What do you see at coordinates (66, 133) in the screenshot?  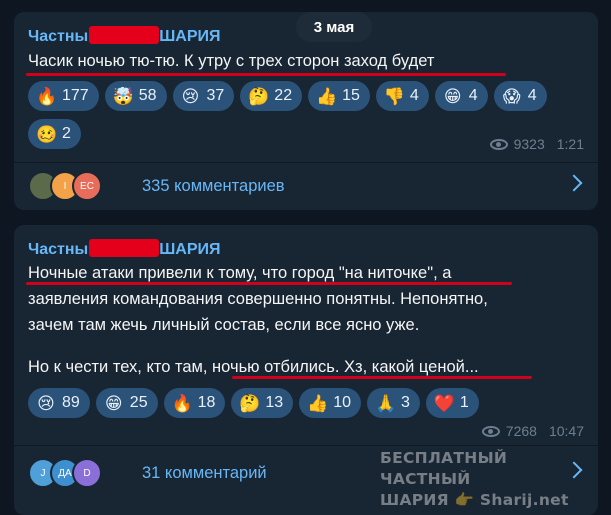 I see `reaction-count: 2` at bounding box center [66, 133].